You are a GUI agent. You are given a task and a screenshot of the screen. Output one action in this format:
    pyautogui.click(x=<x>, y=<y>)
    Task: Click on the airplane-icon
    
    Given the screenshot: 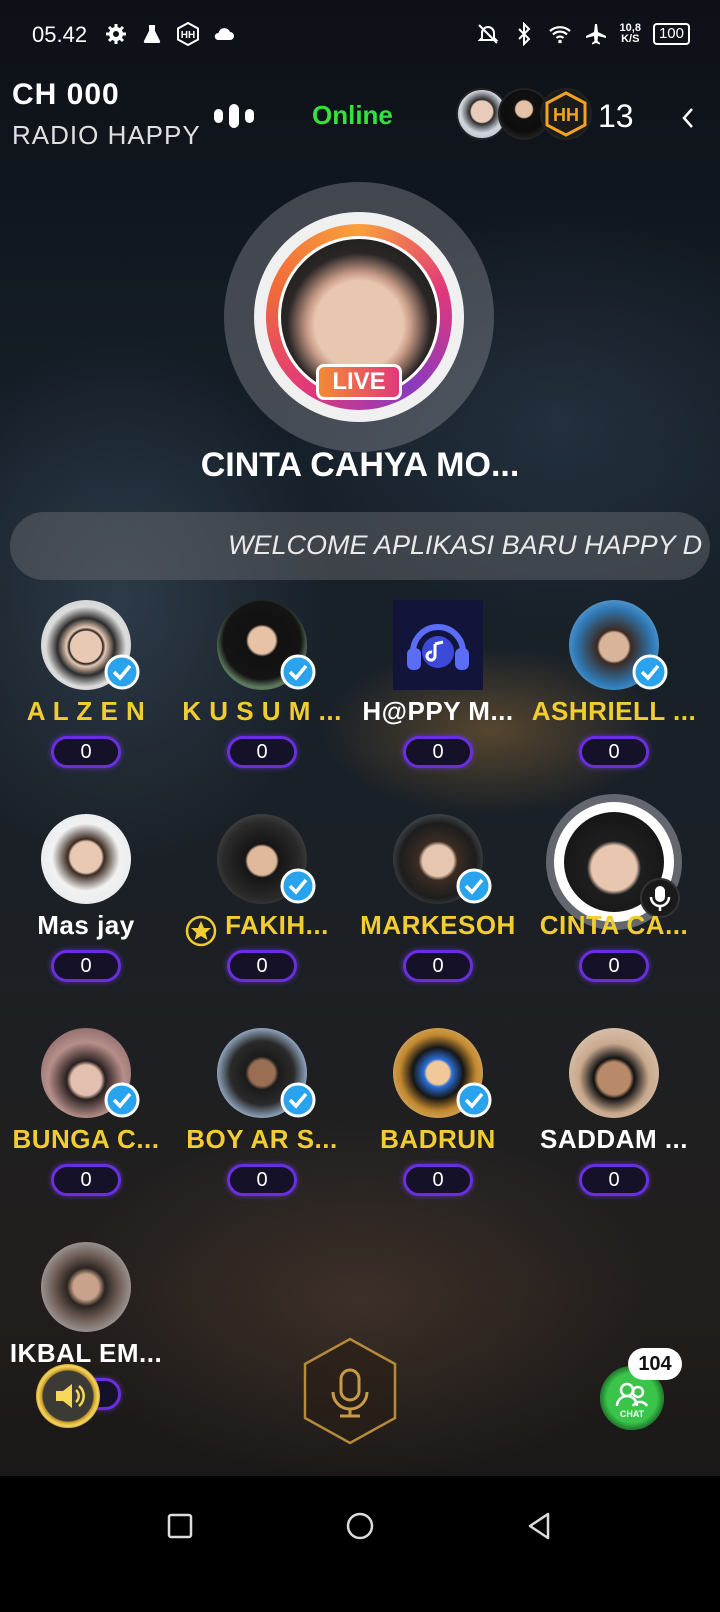 What is the action you would take?
    pyautogui.click(x=595, y=34)
    